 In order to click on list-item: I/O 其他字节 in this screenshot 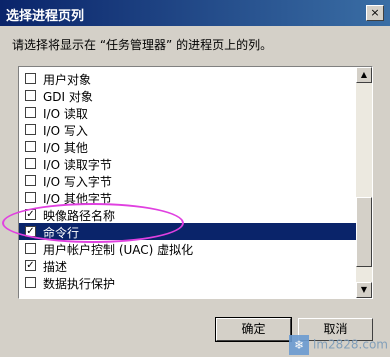, I will do `click(187, 197)`.